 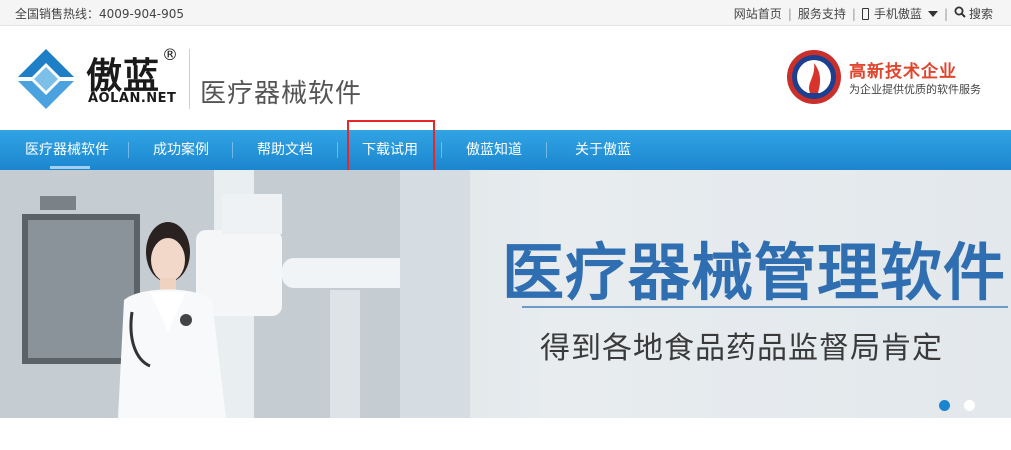 I want to click on nav-item-about-aolan: 关于傲蓝, so click(x=603, y=150).